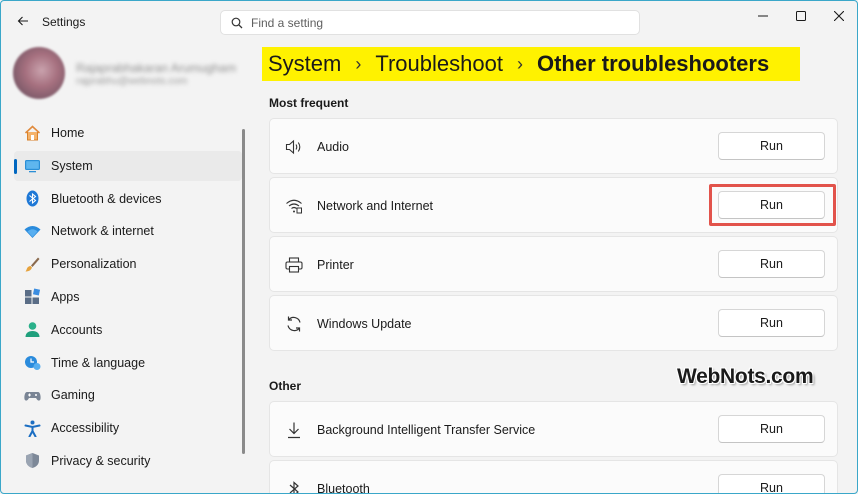 Image resolution: width=858 pixels, height=494 pixels. I want to click on sidebar-item-apps: Apps, so click(128, 297).